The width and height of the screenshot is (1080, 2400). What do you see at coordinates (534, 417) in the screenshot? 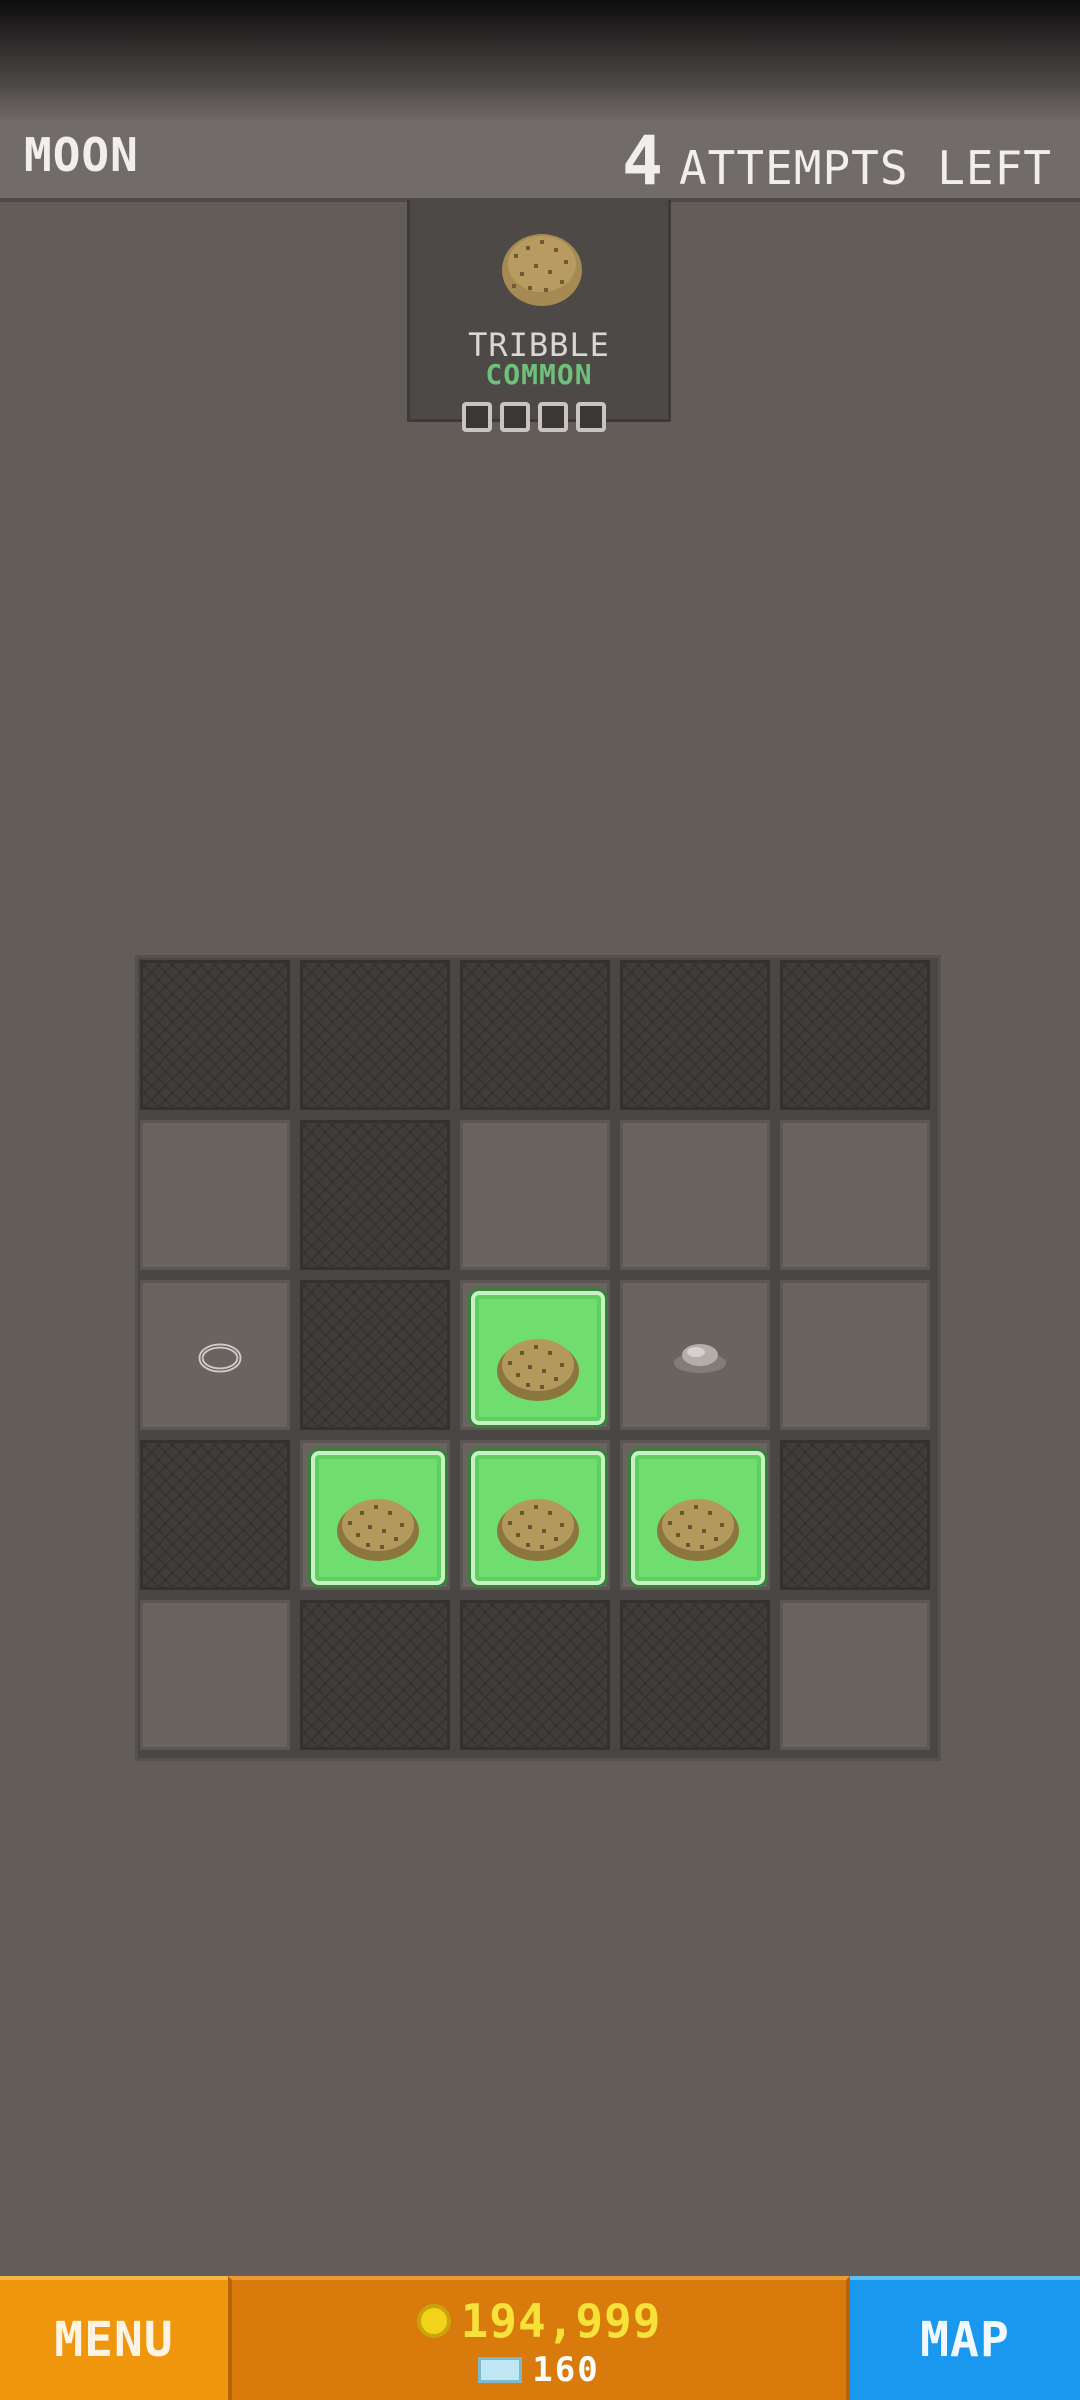
I see `progress-pips` at bounding box center [534, 417].